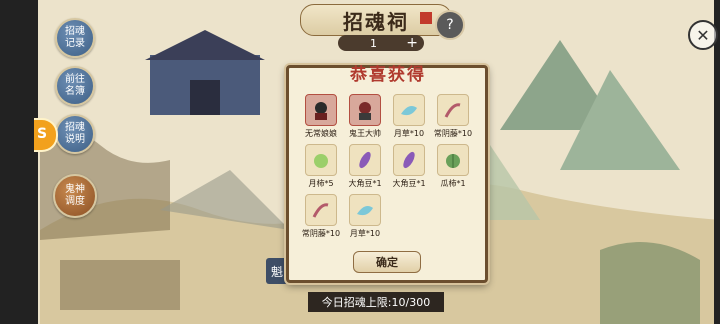  I want to click on reward-item: 月柿*5, so click(321, 167).